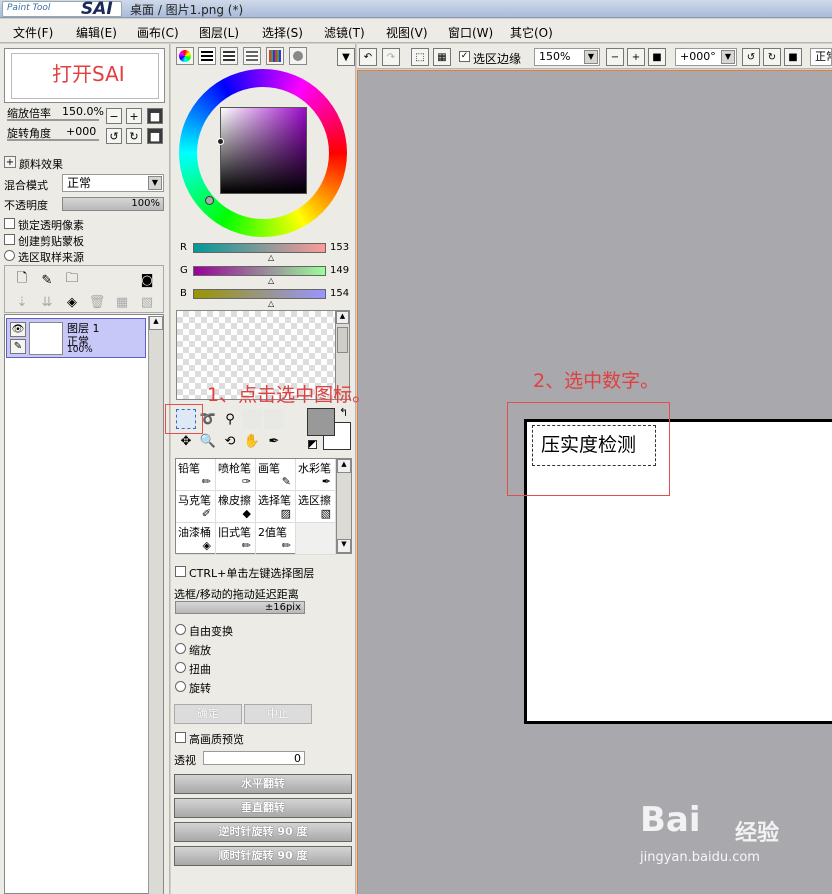 The image size is (832, 894). Describe the element at coordinates (442, 57) in the screenshot. I see `invert-selection-icon: ▦` at that location.